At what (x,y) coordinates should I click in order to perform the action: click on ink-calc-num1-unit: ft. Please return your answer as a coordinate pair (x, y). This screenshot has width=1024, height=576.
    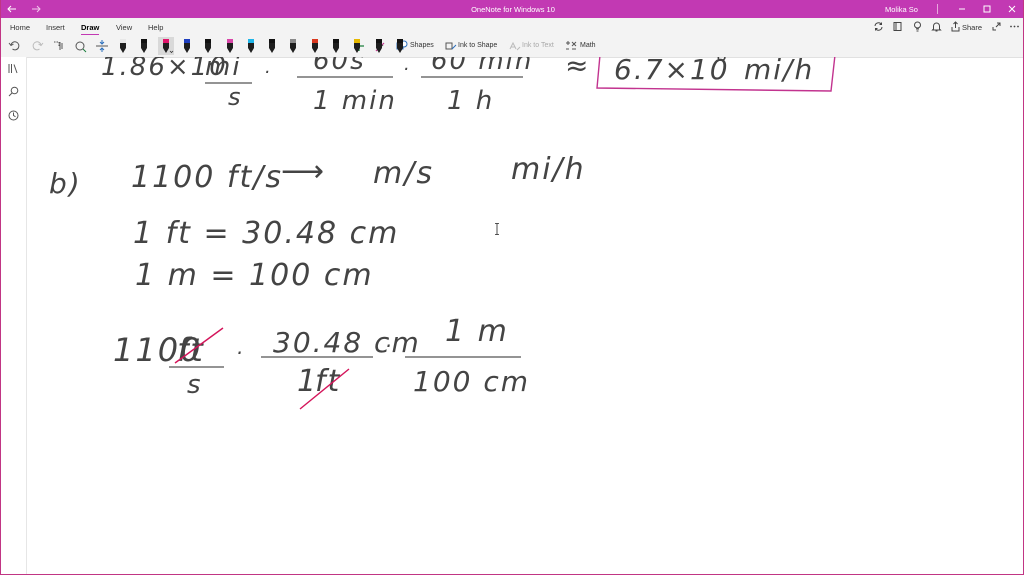
    Looking at the image, I should click on (191, 350).